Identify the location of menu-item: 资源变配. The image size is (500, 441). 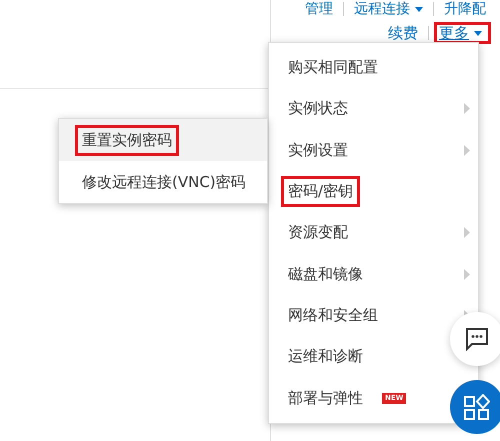
(318, 232).